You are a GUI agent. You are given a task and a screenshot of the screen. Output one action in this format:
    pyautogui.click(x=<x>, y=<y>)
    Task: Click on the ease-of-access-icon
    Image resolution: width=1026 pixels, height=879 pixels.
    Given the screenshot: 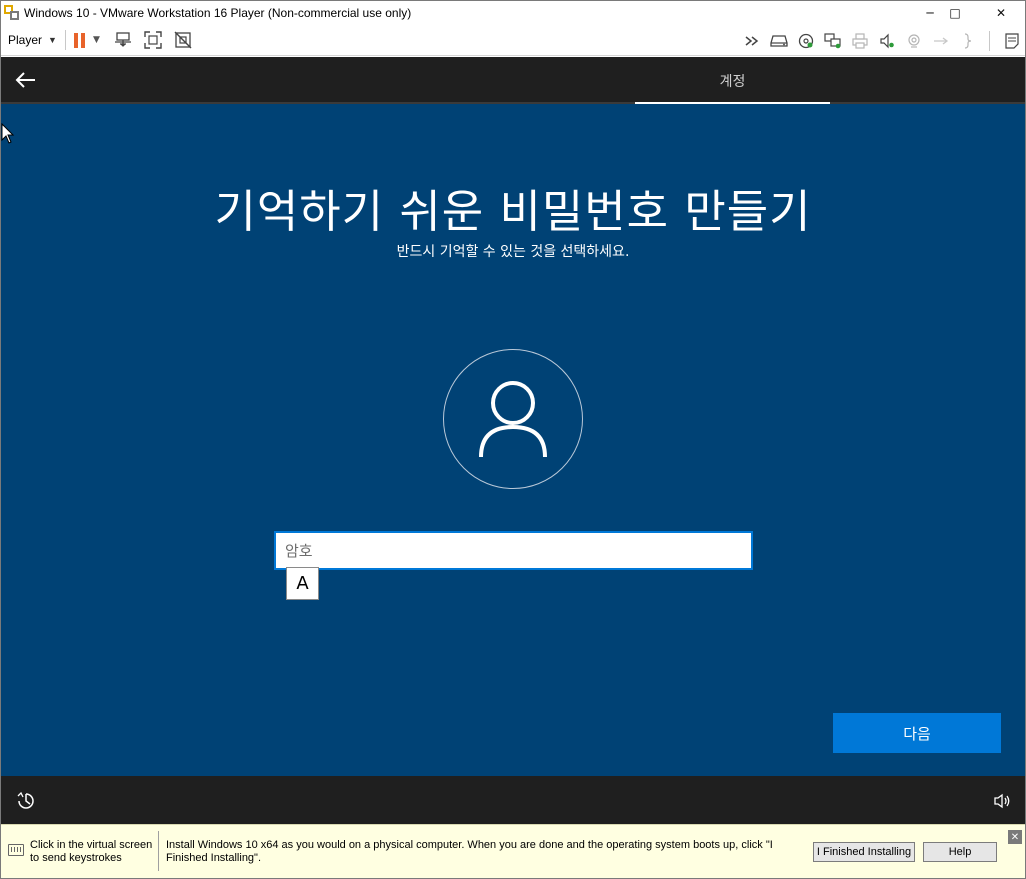 What is the action you would take?
    pyautogui.click(x=26, y=801)
    